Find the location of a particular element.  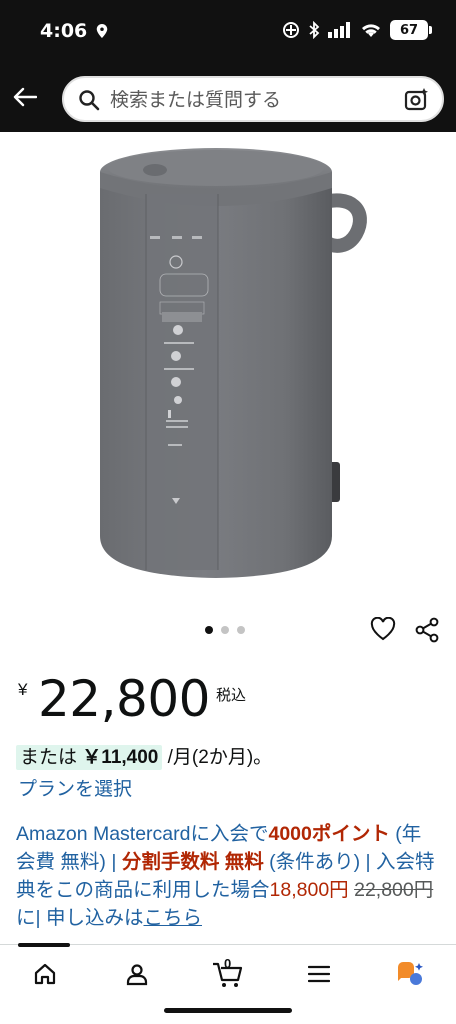

promo-points: 4000ポイント is located at coordinates (329, 834).